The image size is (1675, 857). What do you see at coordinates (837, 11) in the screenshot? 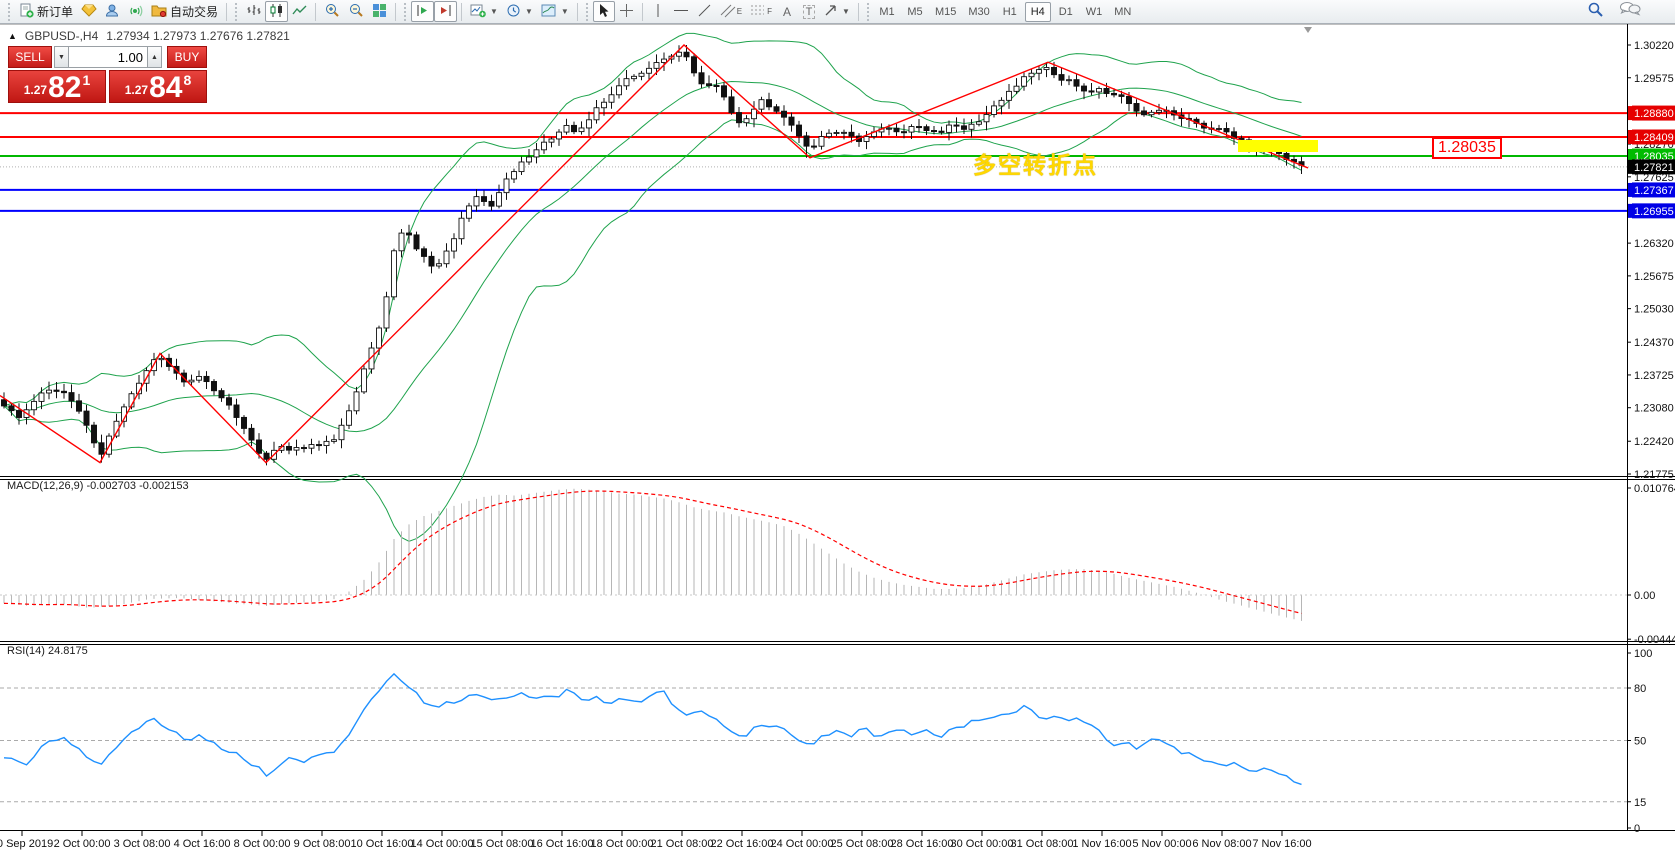
I see `arrows-button: ▼` at bounding box center [837, 11].